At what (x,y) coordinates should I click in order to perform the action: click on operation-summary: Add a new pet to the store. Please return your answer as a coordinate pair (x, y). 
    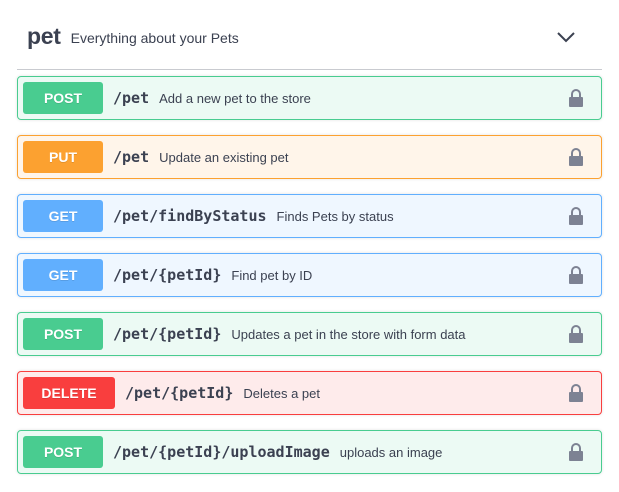
    Looking at the image, I should click on (235, 98).